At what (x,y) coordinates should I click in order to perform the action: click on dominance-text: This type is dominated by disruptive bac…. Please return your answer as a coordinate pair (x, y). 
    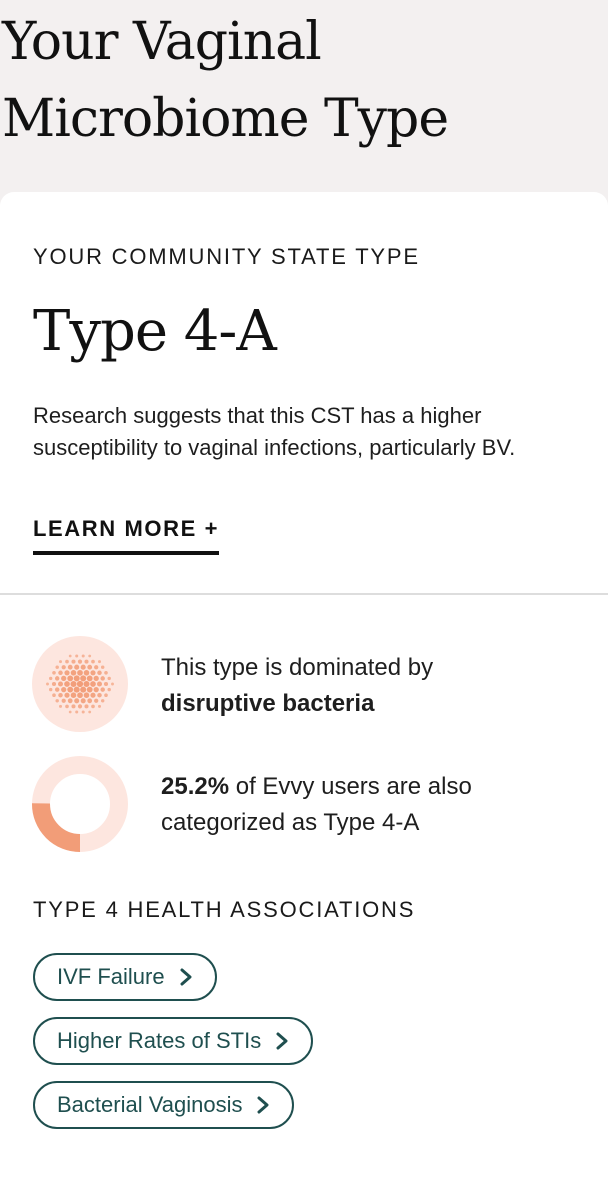
    Looking at the image, I should click on (371, 686).